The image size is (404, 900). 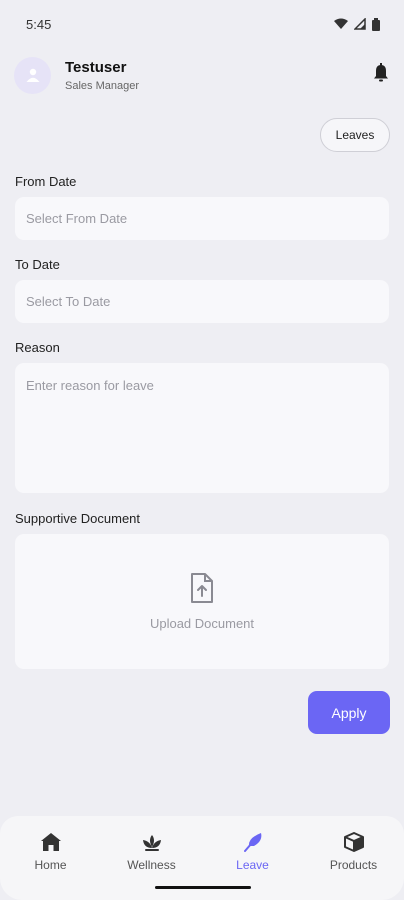 What do you see at coordinates (78, 518) in the screenshot?
I see `document-label: Supportive Document` at bounding box center [78, 518].